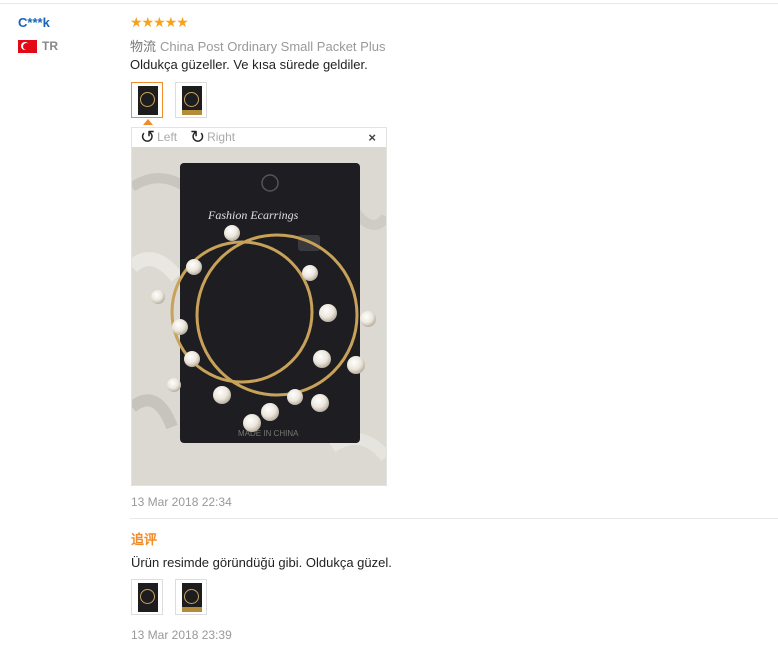 The image size is (778, 646). Describe the element at coordinates (143, 46) in the screenshot. I see `logistics-label: 物流` at that location.